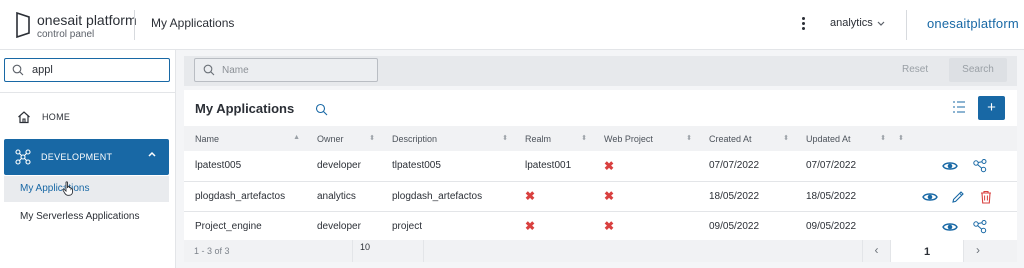 The image size is (1024, 268). I want to click on home-icon, so click(24, 117).